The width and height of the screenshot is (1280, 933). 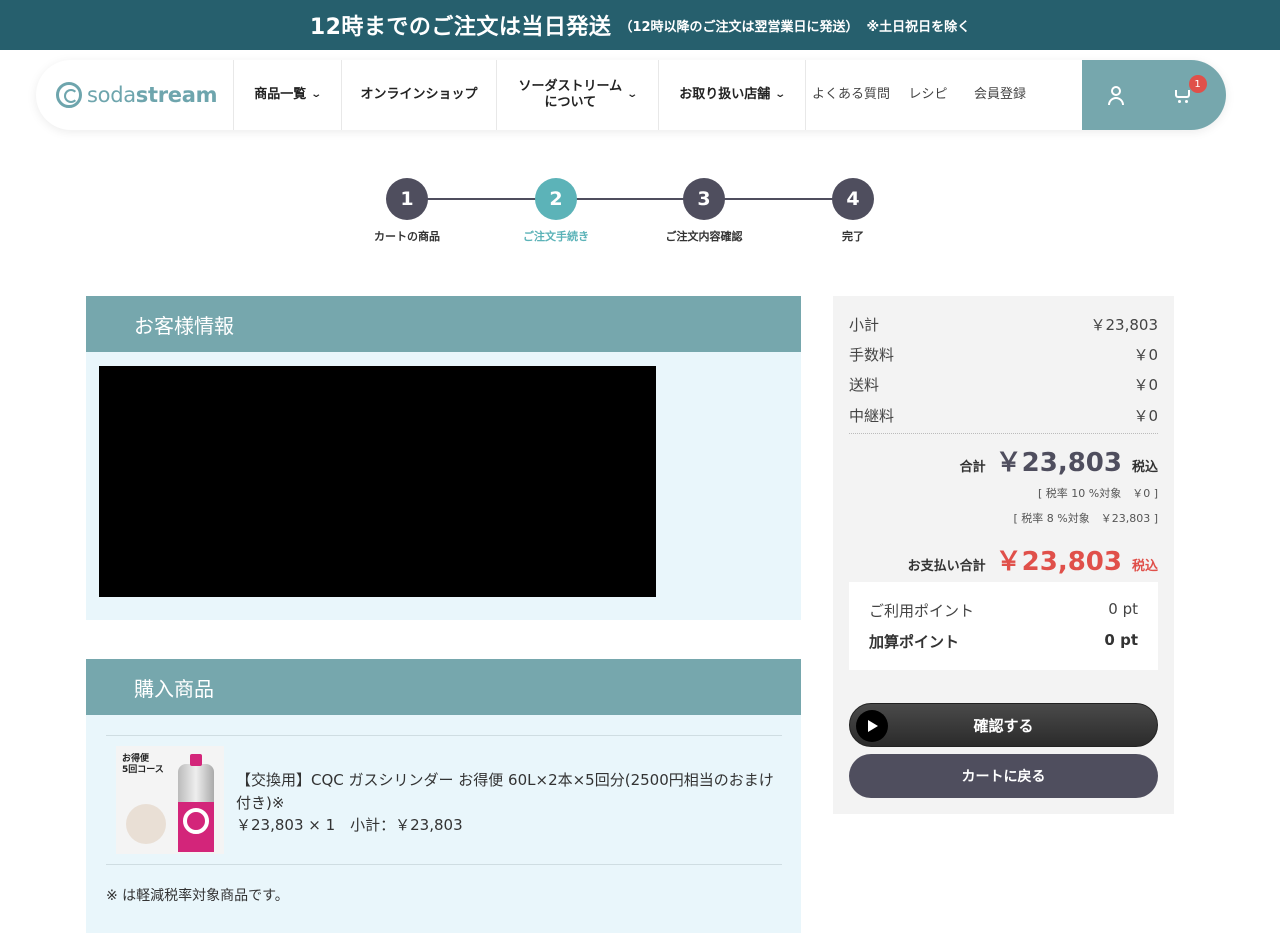 What do you see at coordinates (1003, 354) in the screenshot?
I see `summary-fee: 手数料 ￥0` at bounding box center [1003, 354].